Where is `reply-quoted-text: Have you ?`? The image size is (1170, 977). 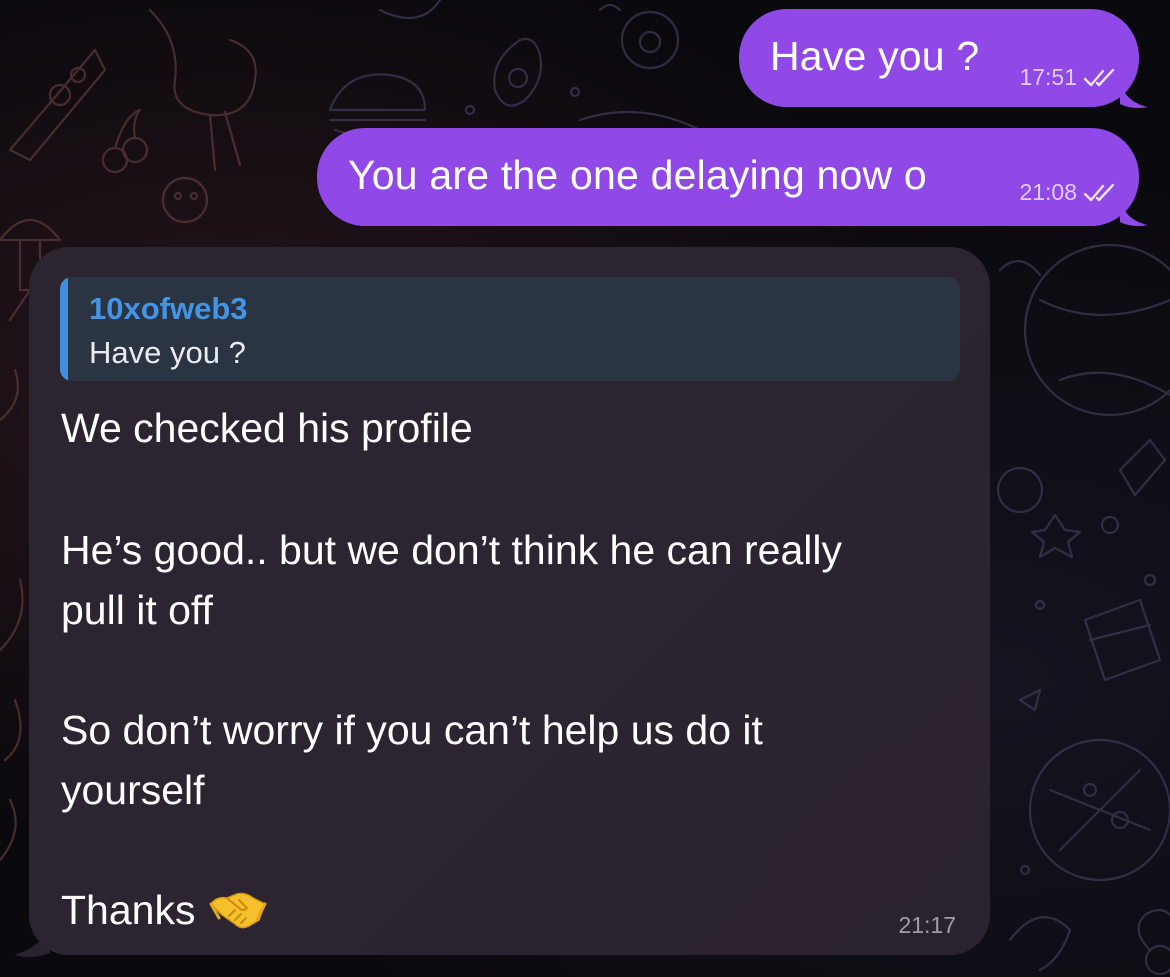 reply-quoted-text: Have you ? is located at coordinates (167, 352).